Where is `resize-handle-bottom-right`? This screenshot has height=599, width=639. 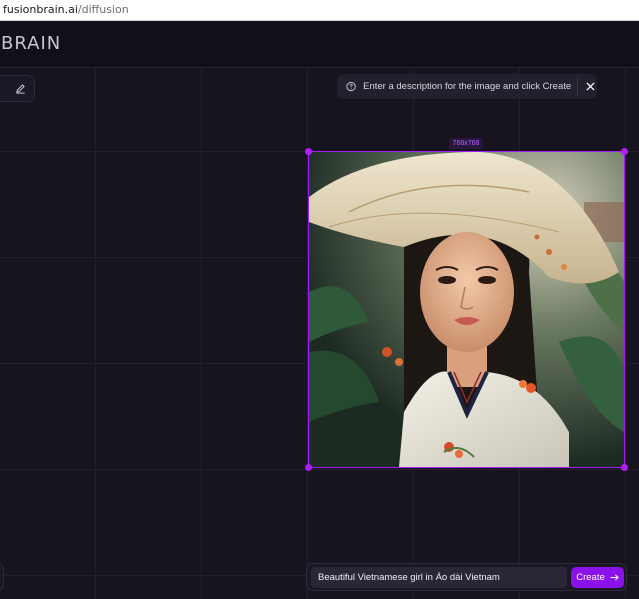
resize-handle-bottom-right is located at coordinates (624, 467).